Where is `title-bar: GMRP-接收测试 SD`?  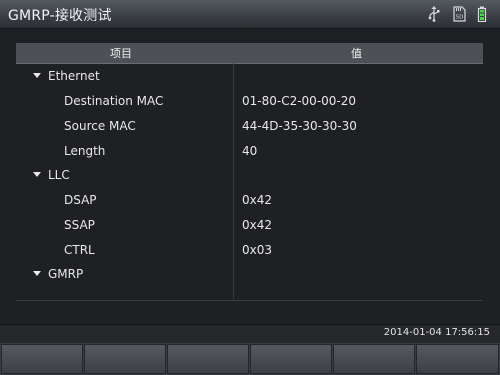
title-bar: GMRP-接收测试 SD is located at coordinates (250, 14).